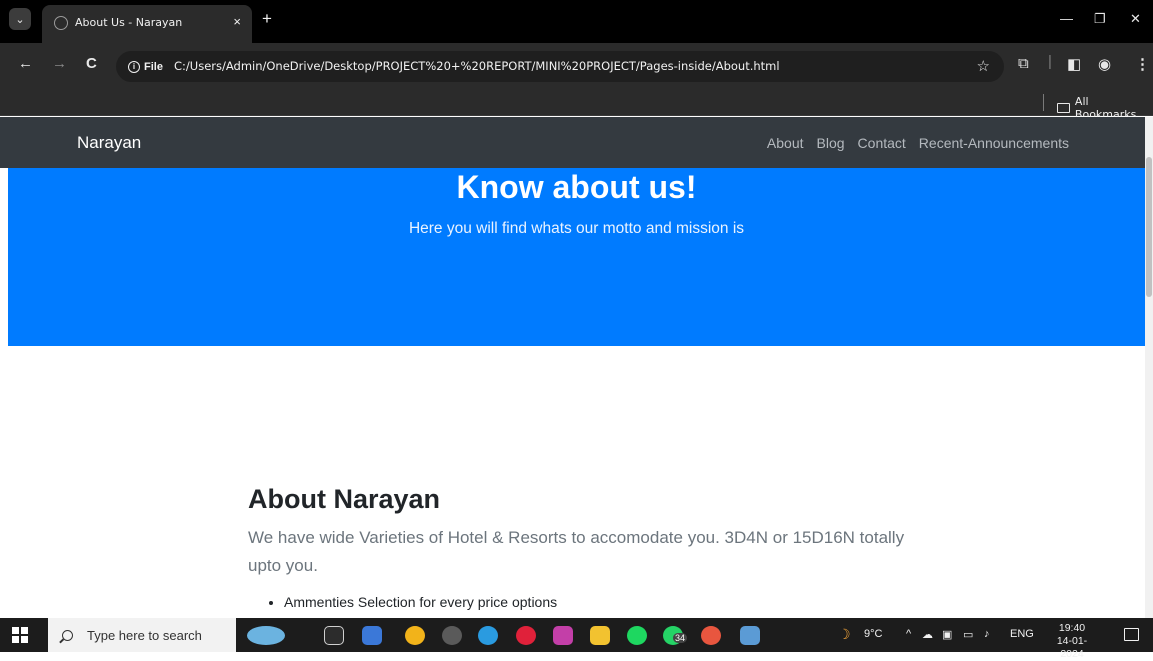  Describe the element at coordinates (372, 635) in the screenshot. I see `microsoft-store-icon` at that location.